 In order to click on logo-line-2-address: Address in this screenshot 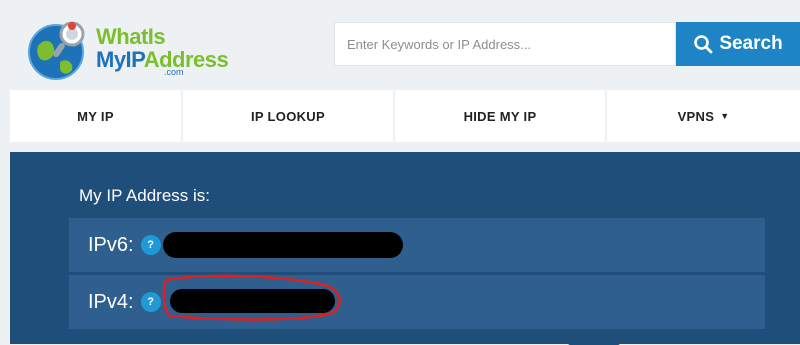, I will do `click(186, 59)`.